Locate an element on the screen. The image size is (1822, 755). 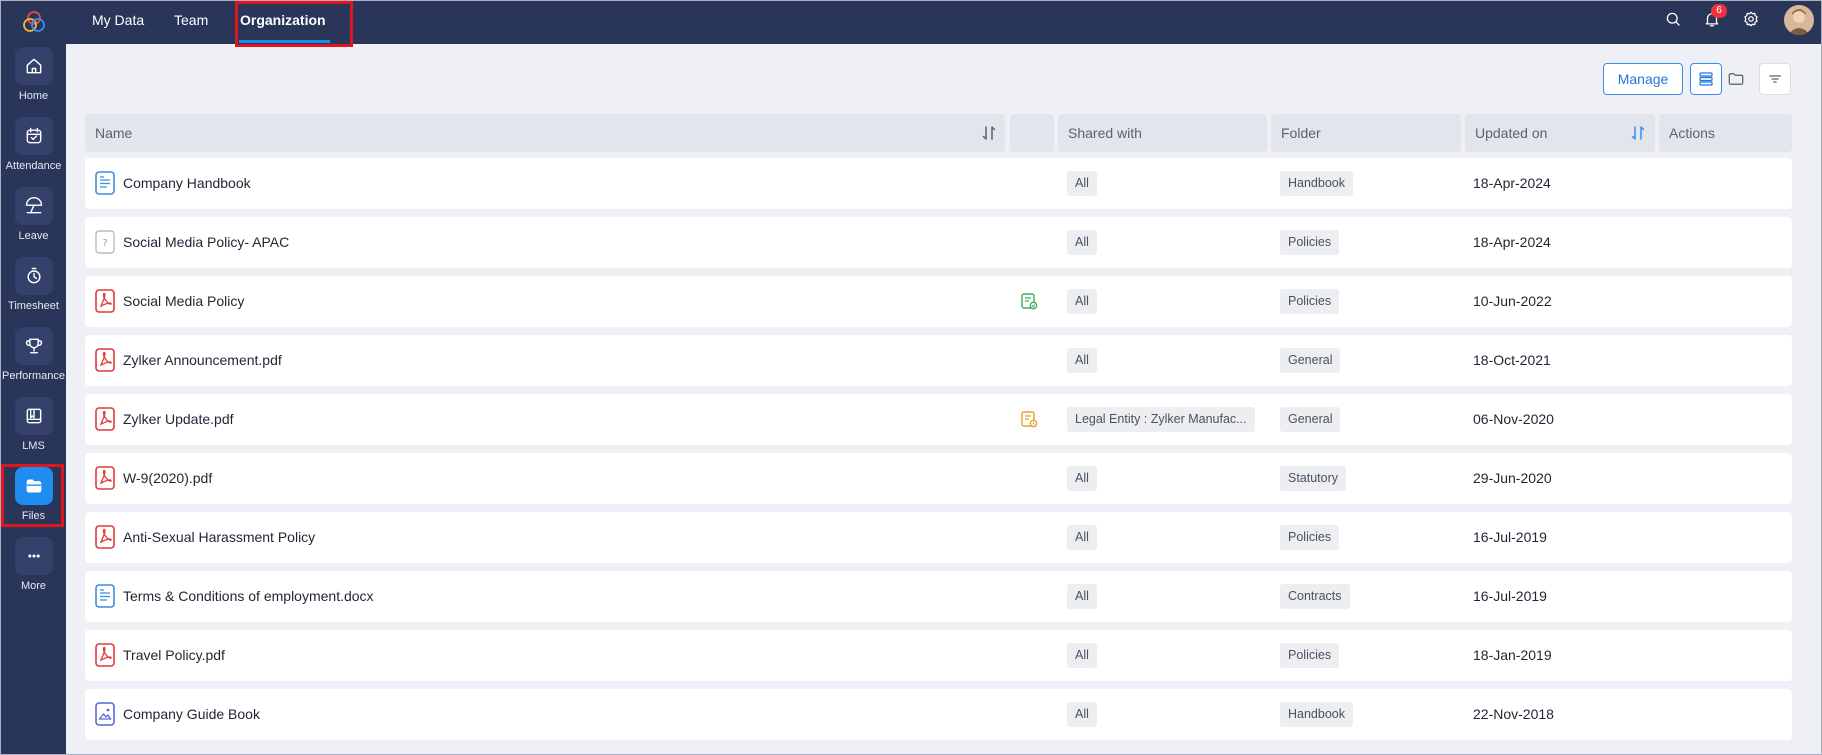
orange-acknowledge-icon is located at coordinates (1029, 419).